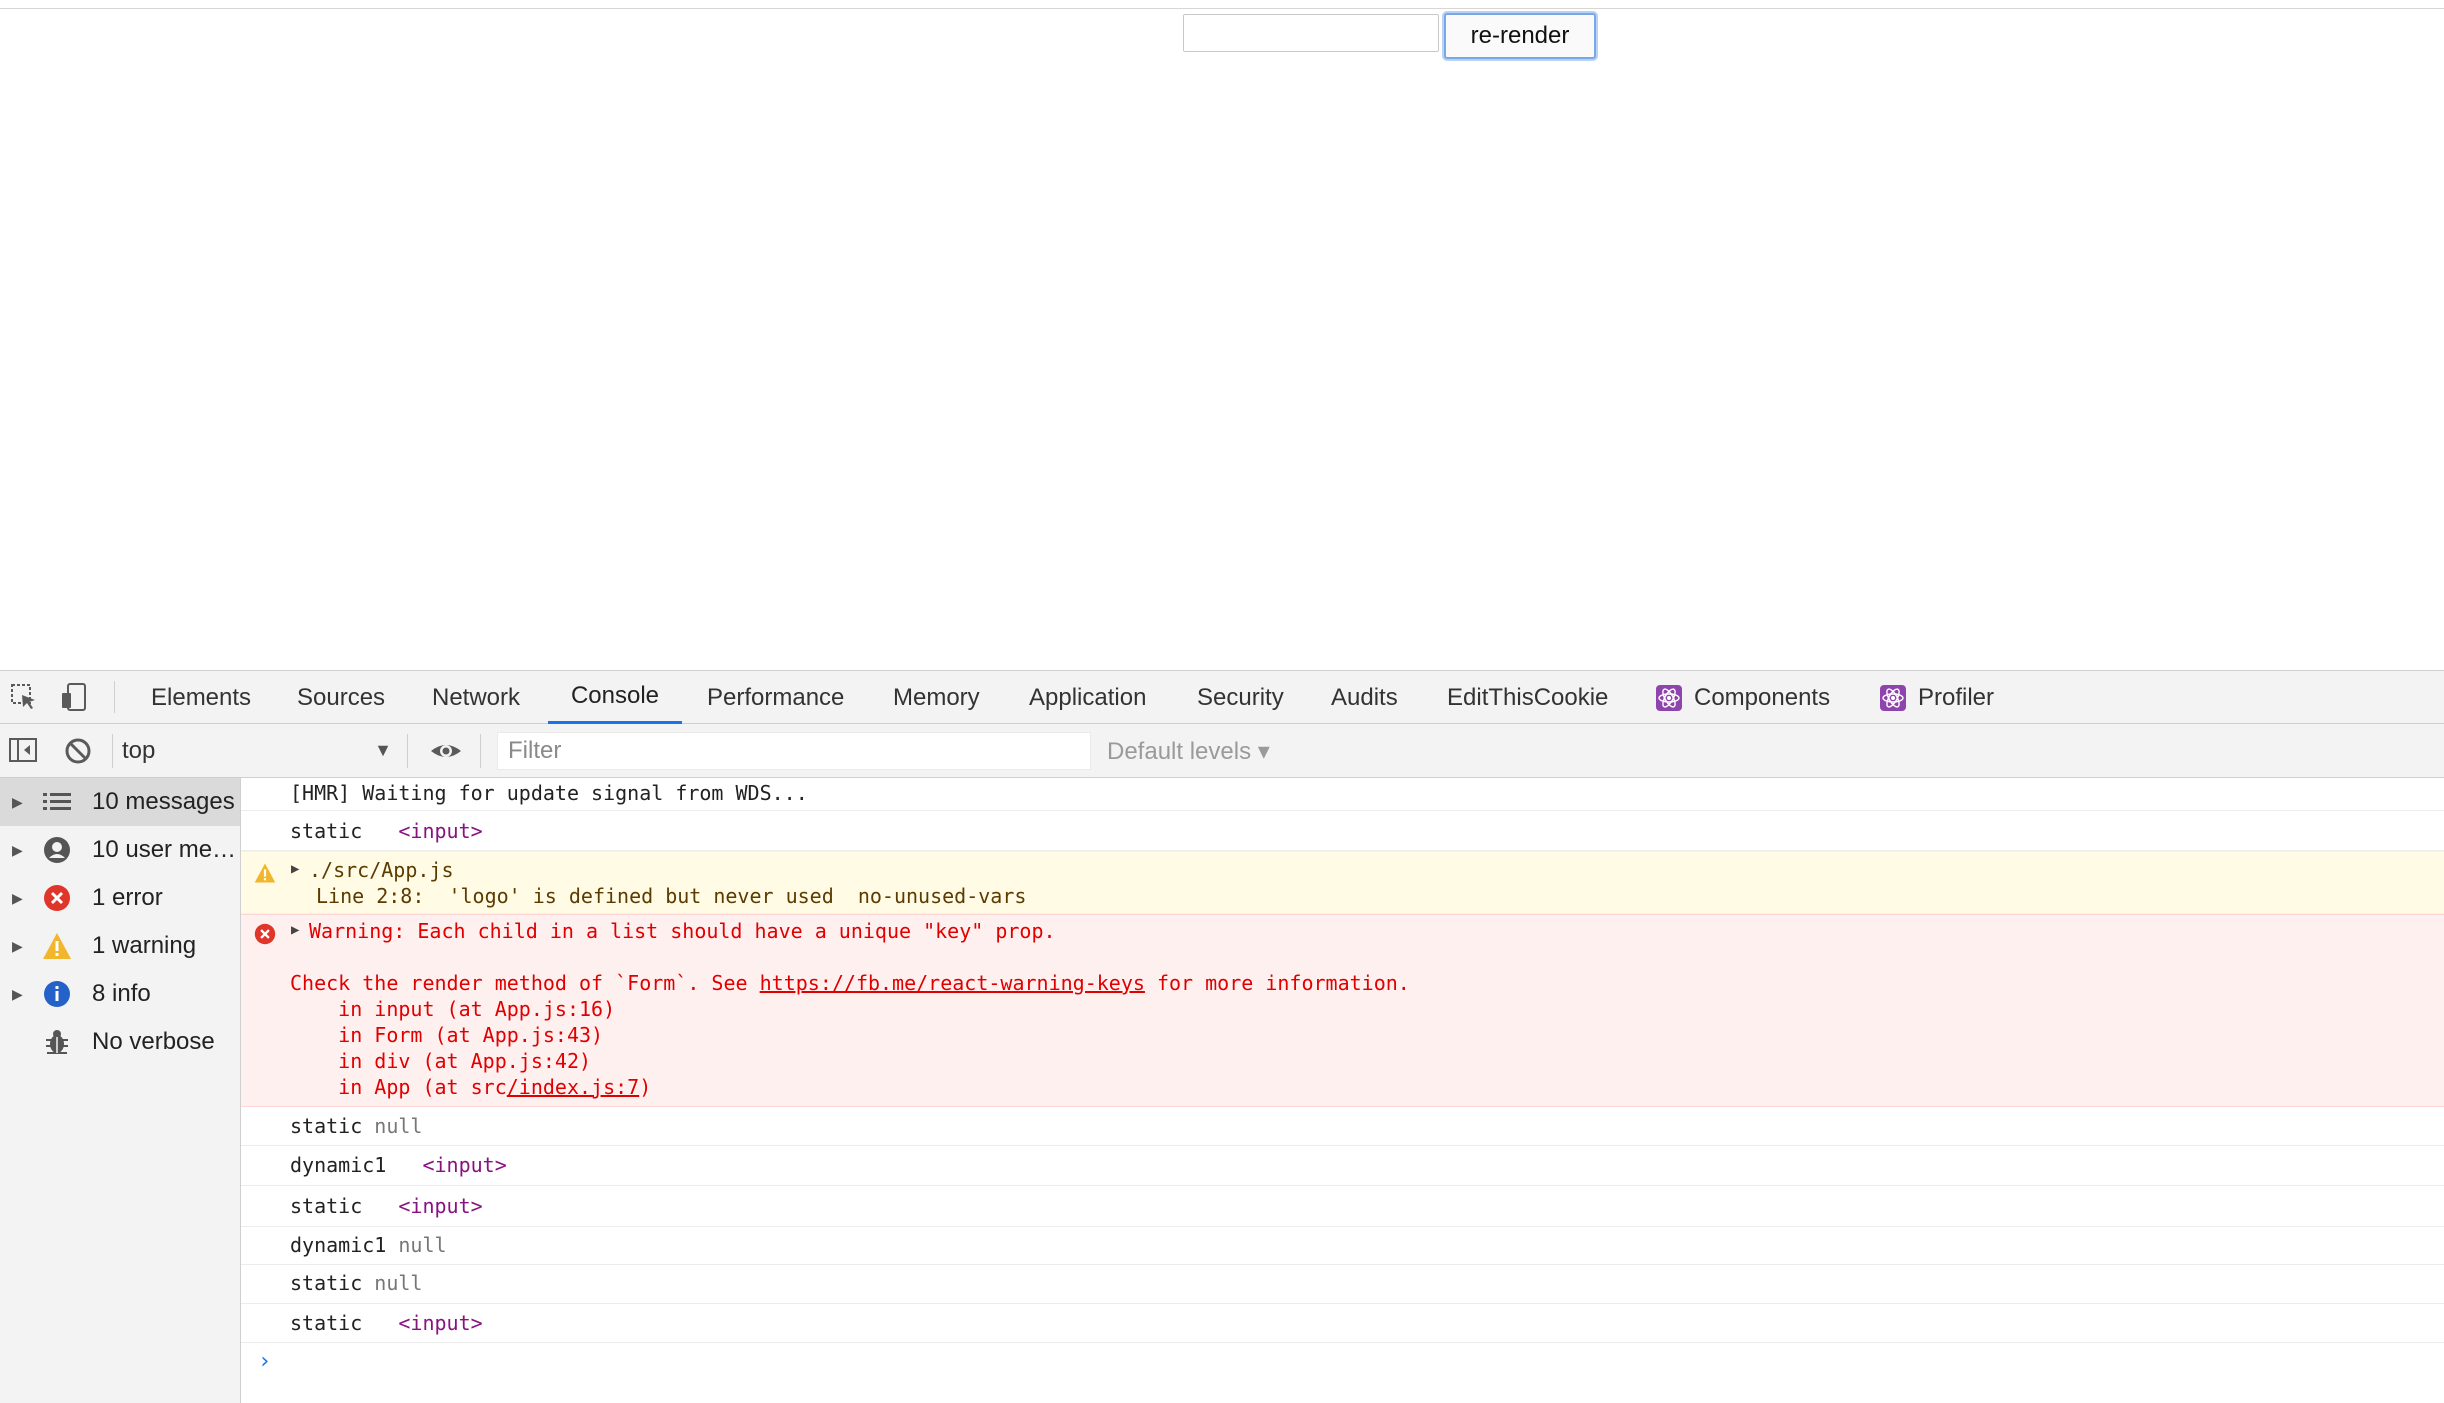  Describe the element at coordinates (381, 870) in the screenshot. I see `warning-source: ./src/App.js` at that location.